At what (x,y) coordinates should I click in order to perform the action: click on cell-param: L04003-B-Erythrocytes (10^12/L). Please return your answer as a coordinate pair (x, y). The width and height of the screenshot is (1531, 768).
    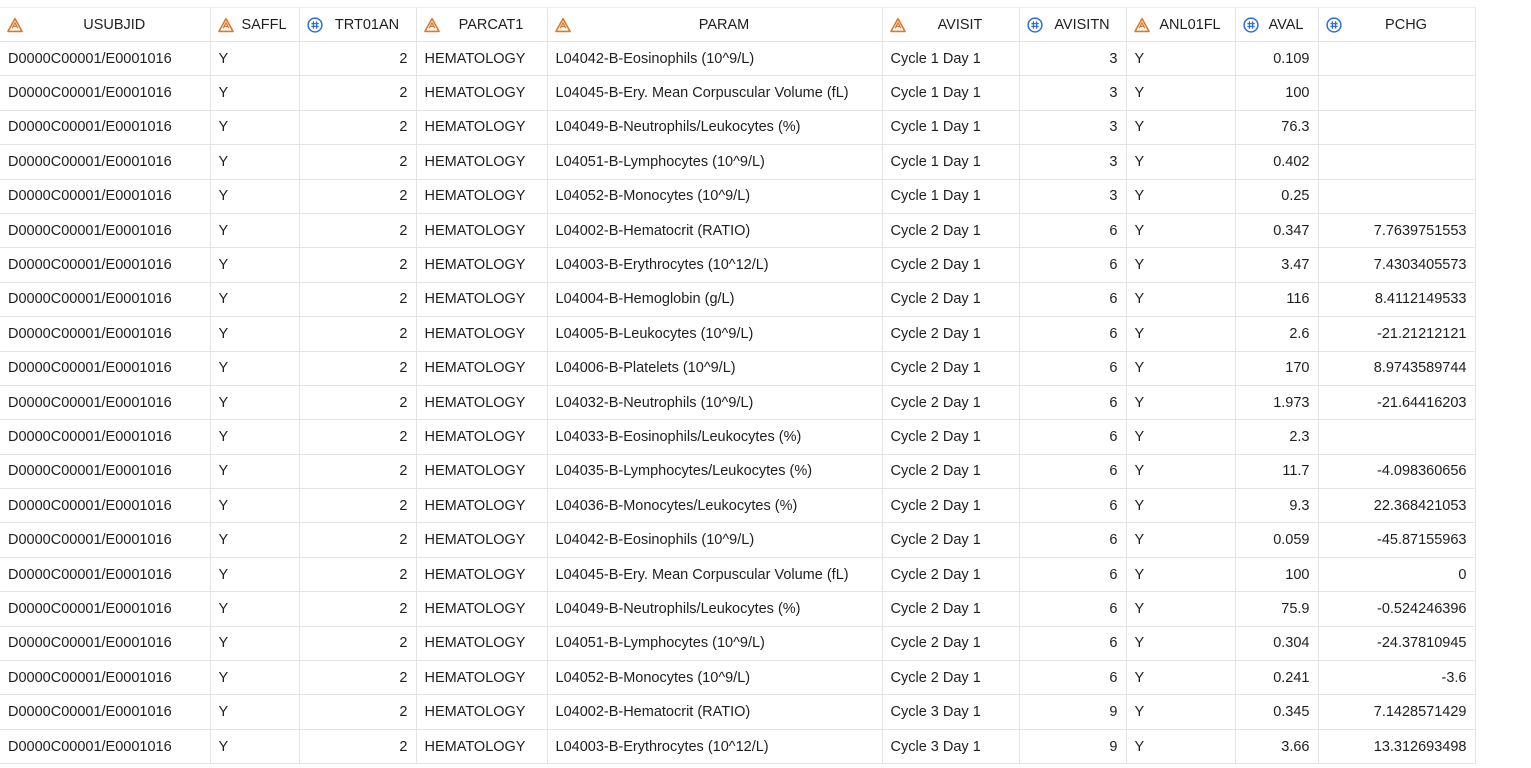
    Looking at the image, I should click on (715, 747).